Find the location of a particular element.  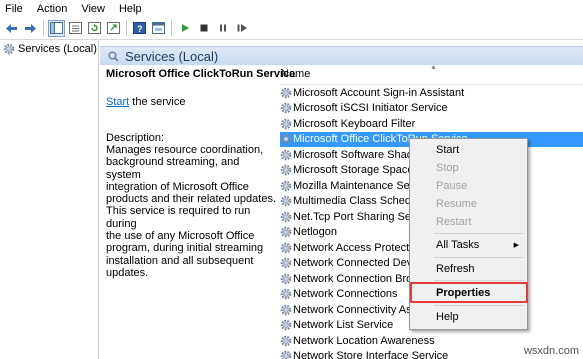

column-header-name: Name ▲ is located at coordinates (431, 74).